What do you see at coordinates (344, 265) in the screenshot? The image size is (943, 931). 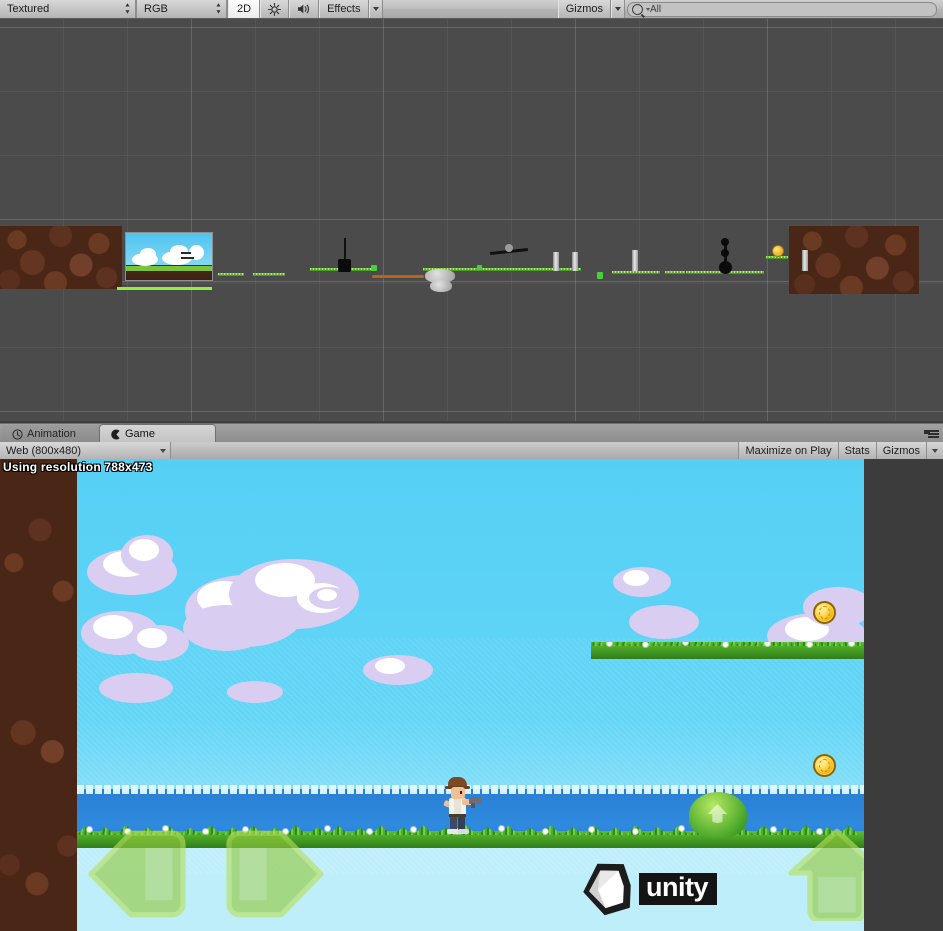 I see `scene-prop-block` at bounding box center [344, 265].